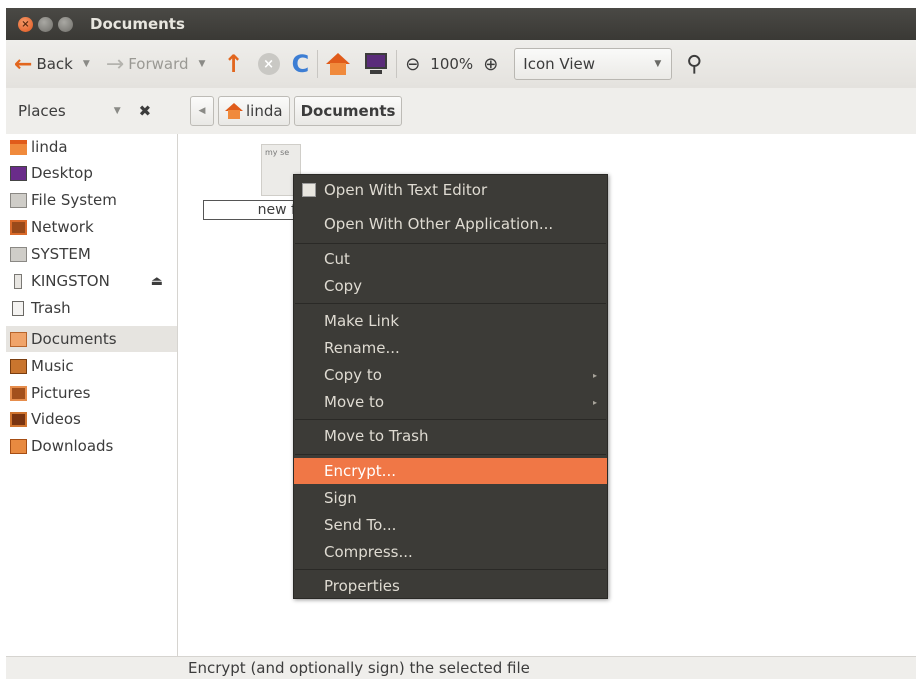 This screenshot has width=922, height=679. I want to click on view-mode-select: Icon View ▼, so click(593, 64).